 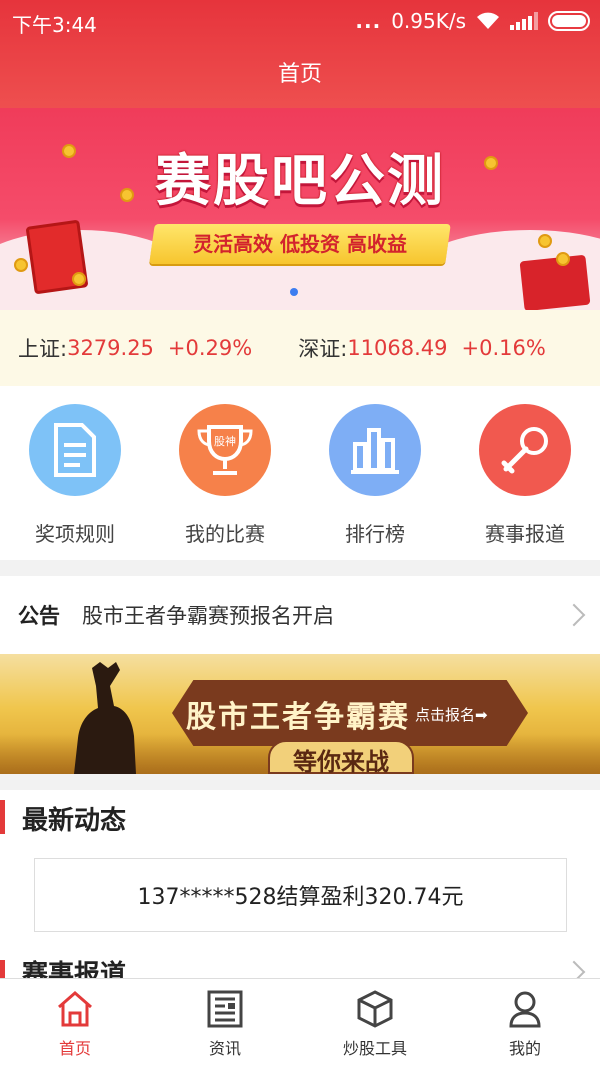 I want to click on shortcut-leaderboard: 排行榜, so click(x=375, y=473).